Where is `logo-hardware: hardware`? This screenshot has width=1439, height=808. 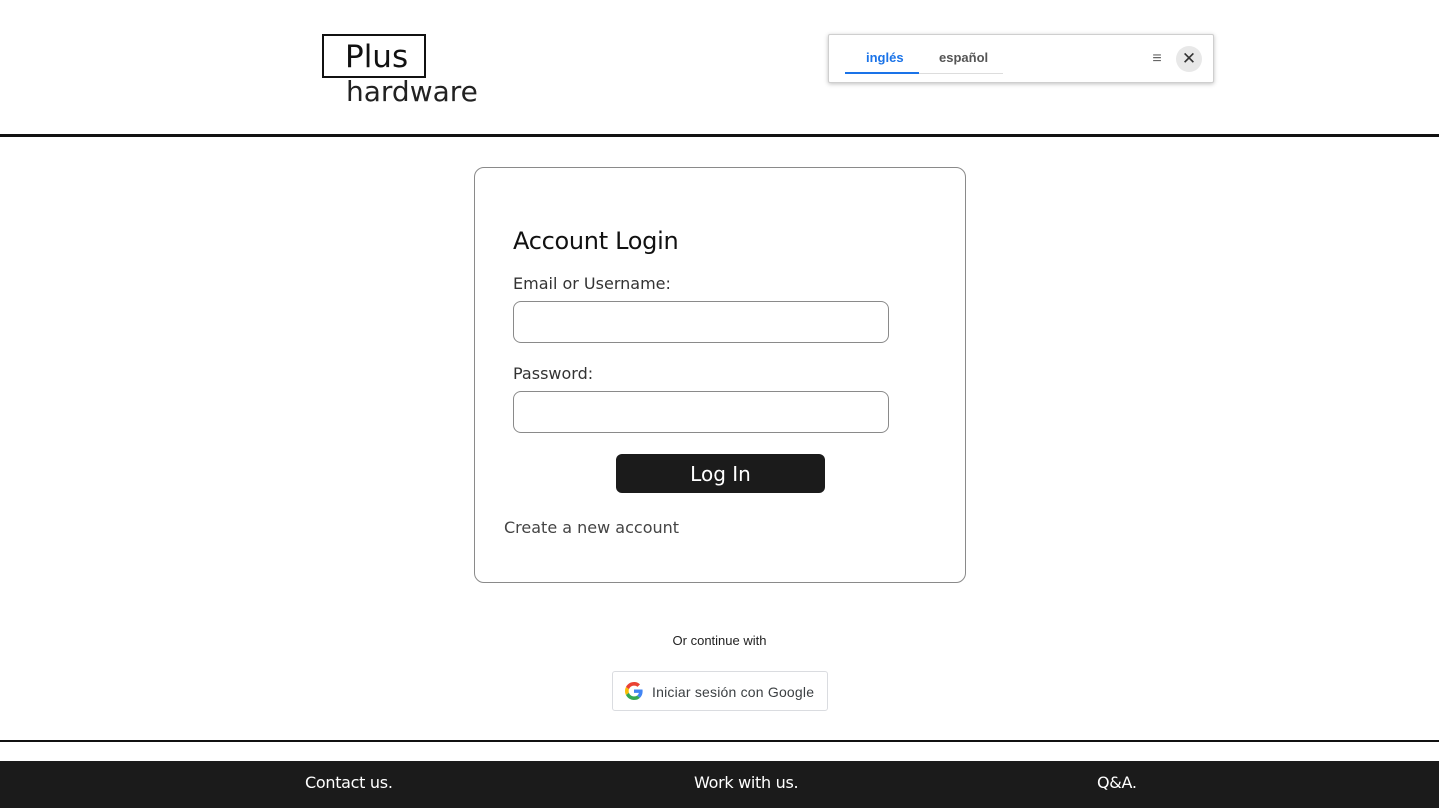 logo-hardware: hardware is located at coordinates (412, 91).